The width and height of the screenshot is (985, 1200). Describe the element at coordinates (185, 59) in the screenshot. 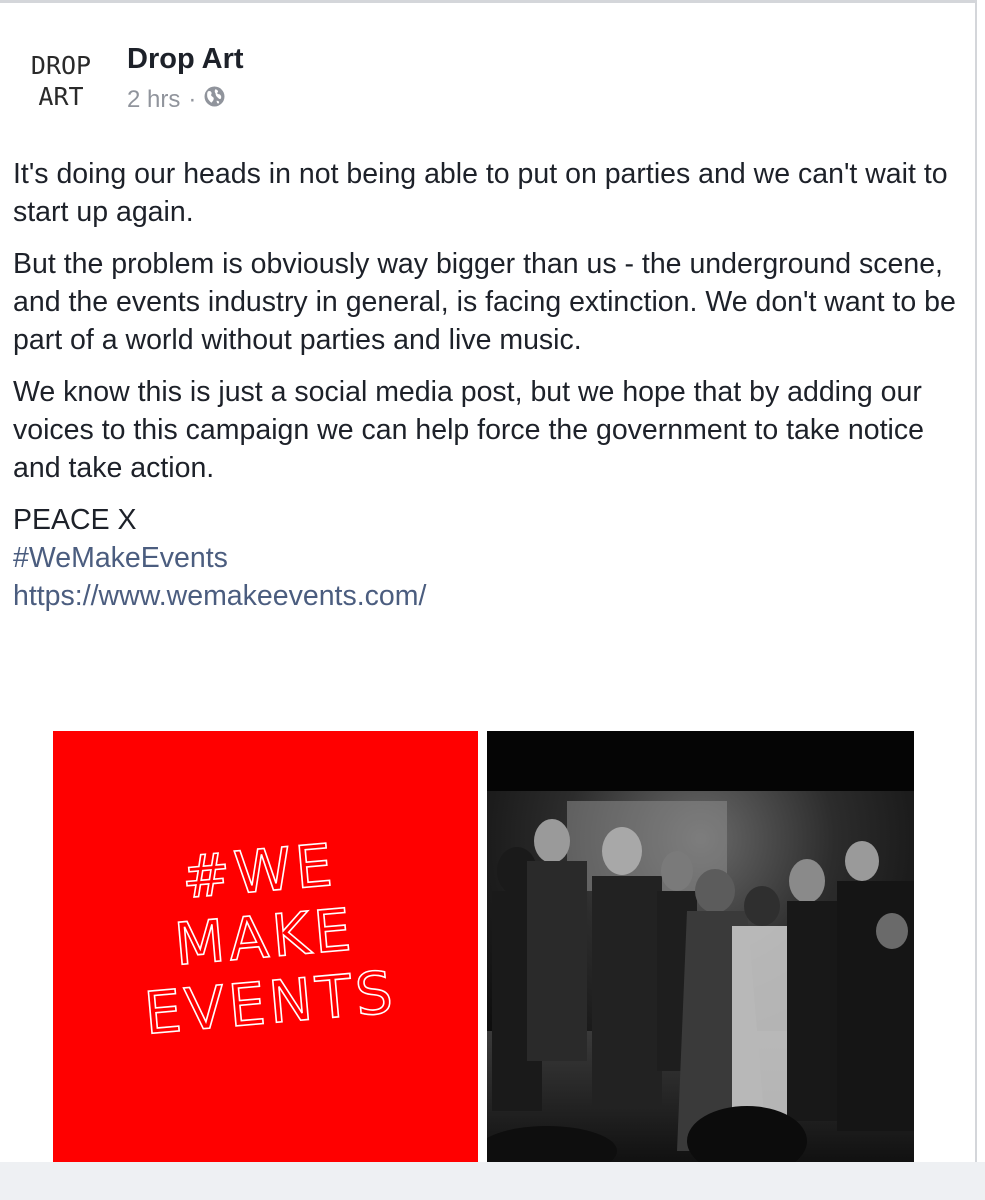

I see `page-name-link: Drop Art` at that location.